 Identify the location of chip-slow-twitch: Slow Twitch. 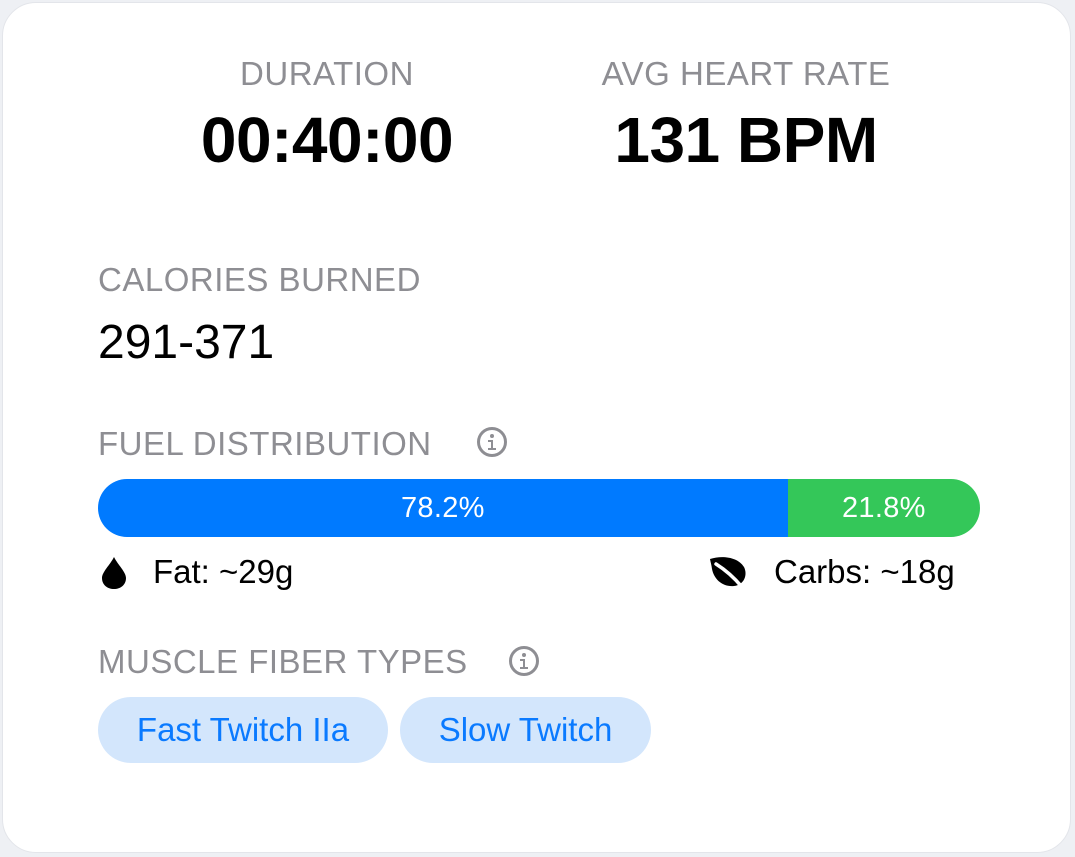
(525, 730).